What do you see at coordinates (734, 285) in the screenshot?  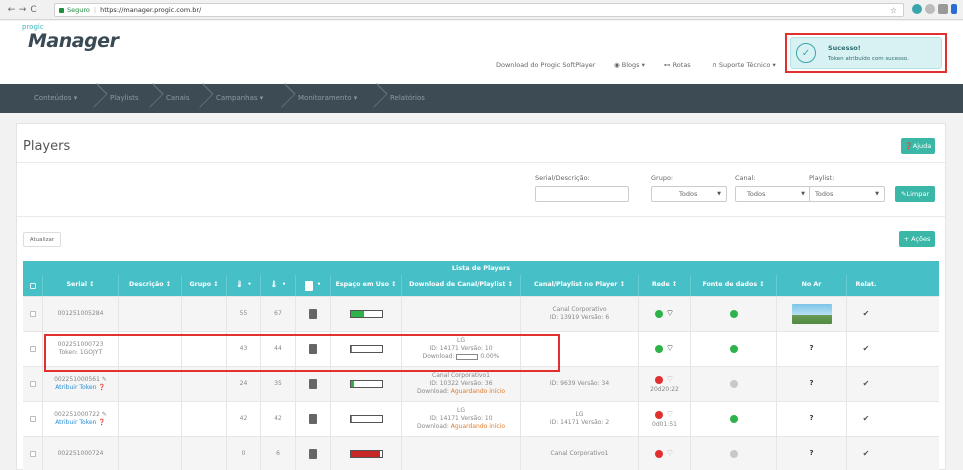 I see `col-fonte: Fonte de dados ↕` at bounding box center [734, 285].